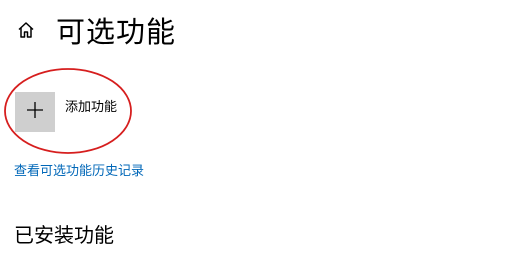  What do you see at coordinates (116, 32) in the screenshot?
I see `page-title: 可选功能` at bounding box center [116, 32].